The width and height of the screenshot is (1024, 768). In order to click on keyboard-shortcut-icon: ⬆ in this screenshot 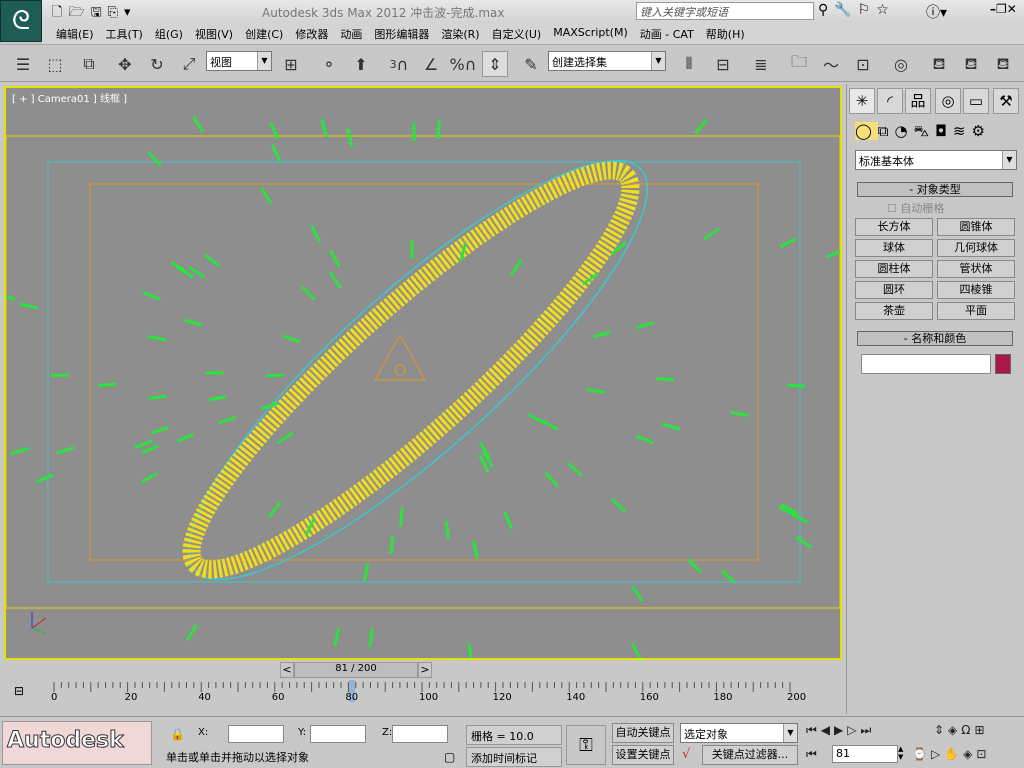, I will do `click(361, 64)`.